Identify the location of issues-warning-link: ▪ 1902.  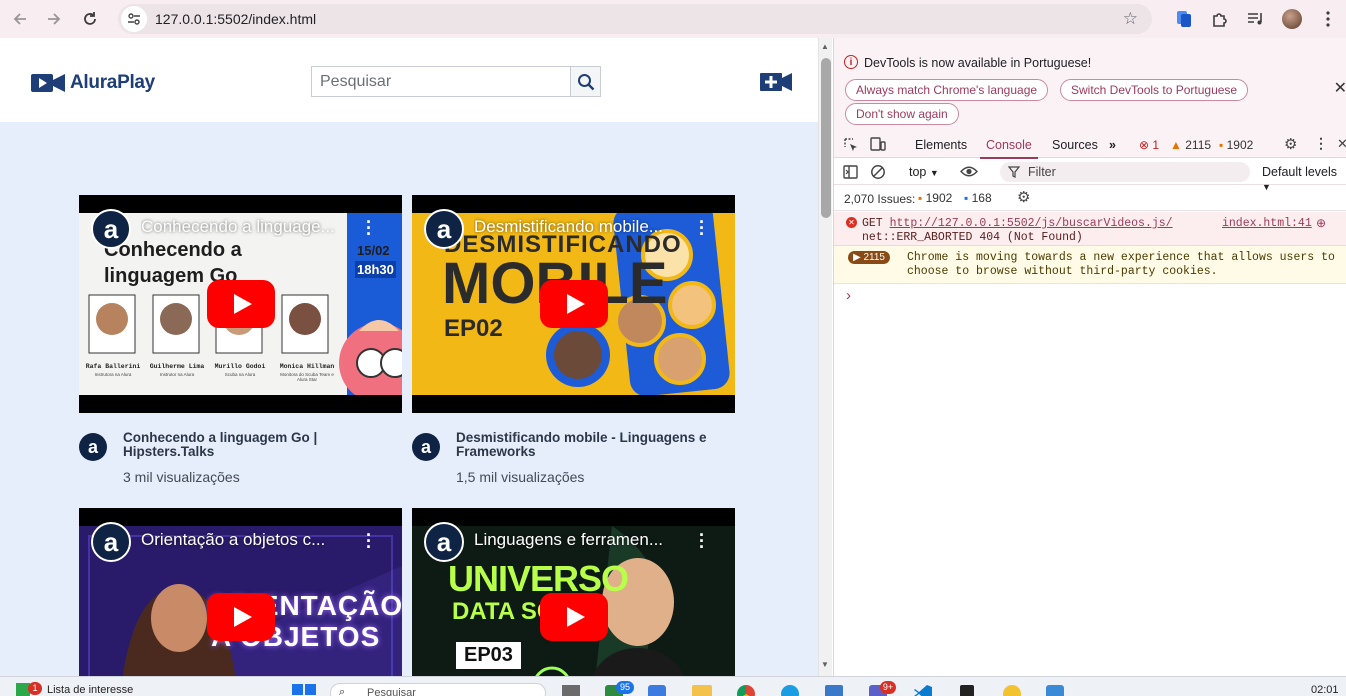
(935, 198).